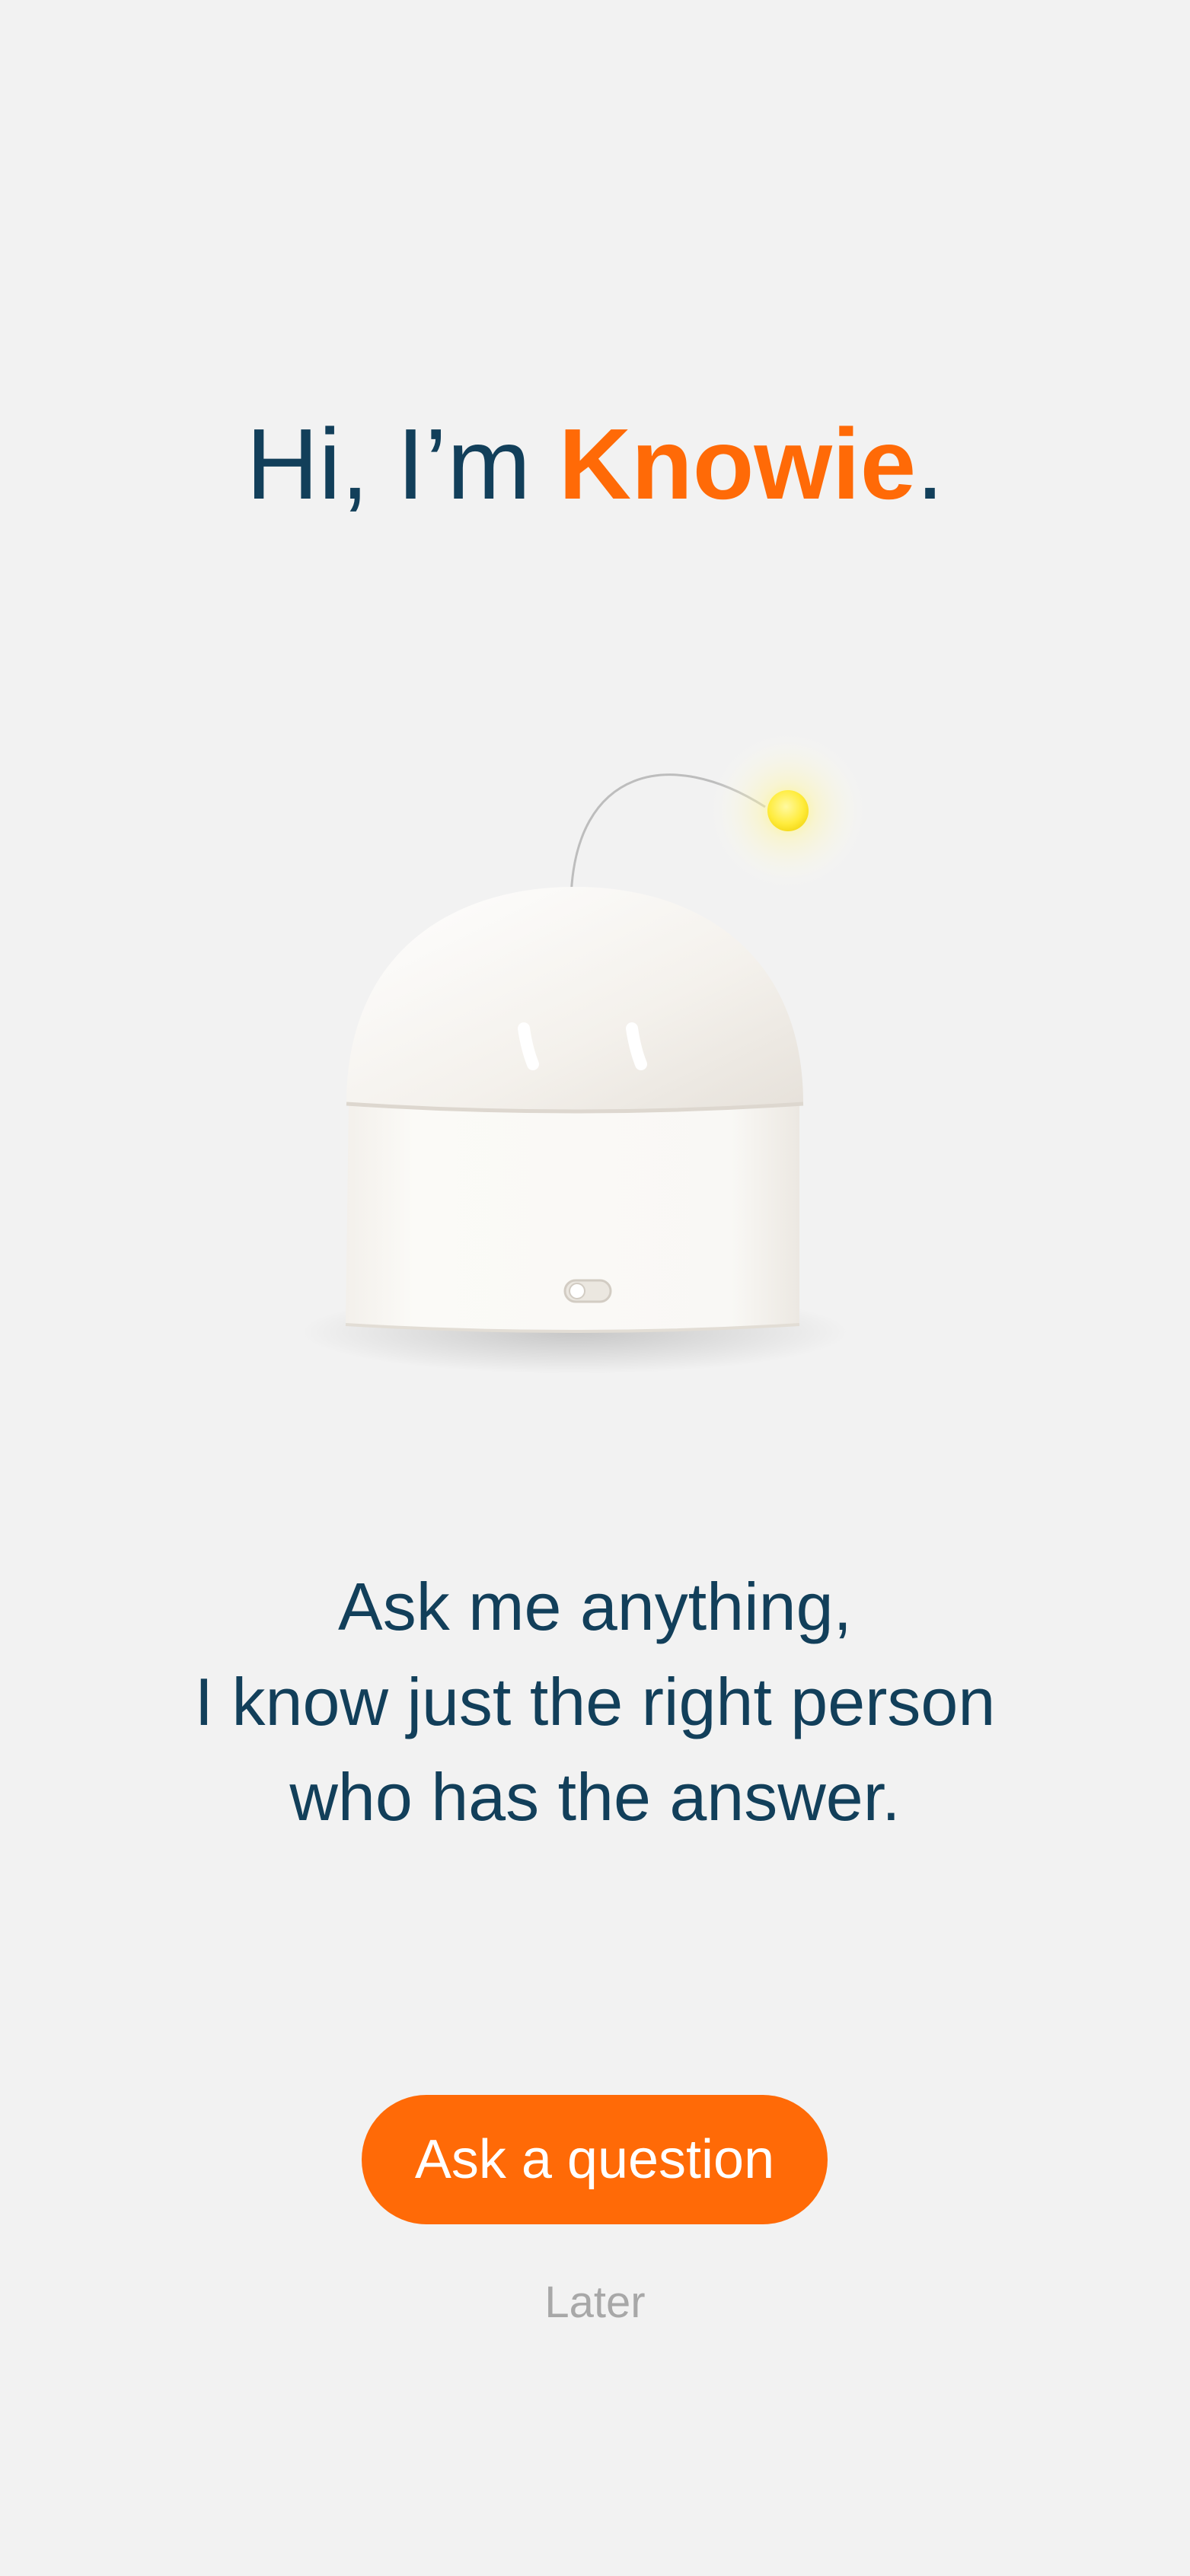  What do you see at coordinates (402, 464) in the screenshot?
I see `title-greeting: Hi, I’m` at bounding box center [402, 464].